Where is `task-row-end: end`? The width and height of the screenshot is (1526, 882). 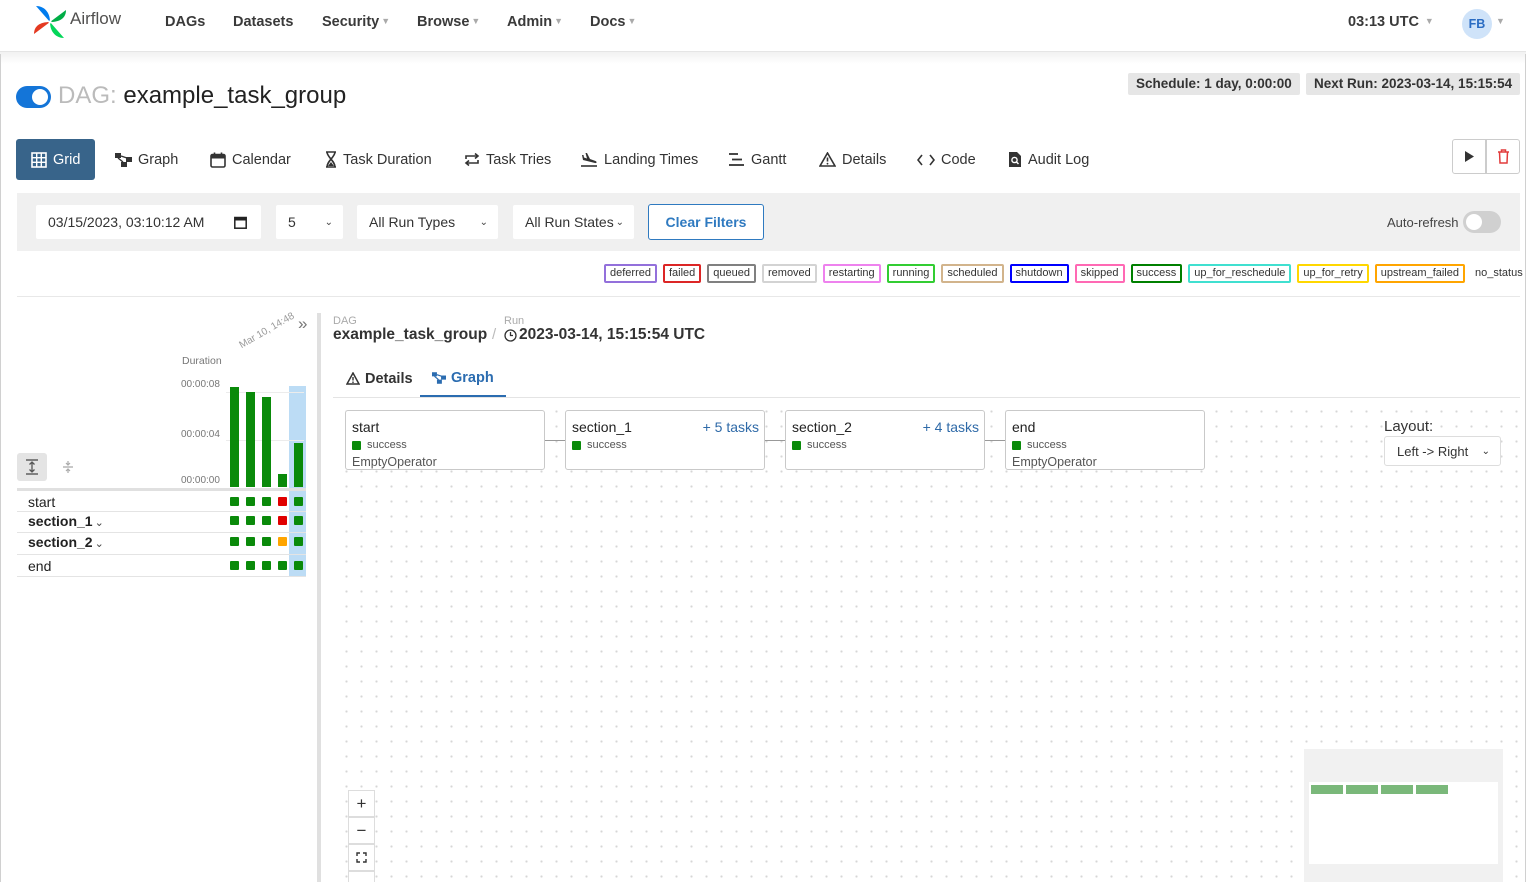 task-row-end: end is located at coordinates (39, 566).